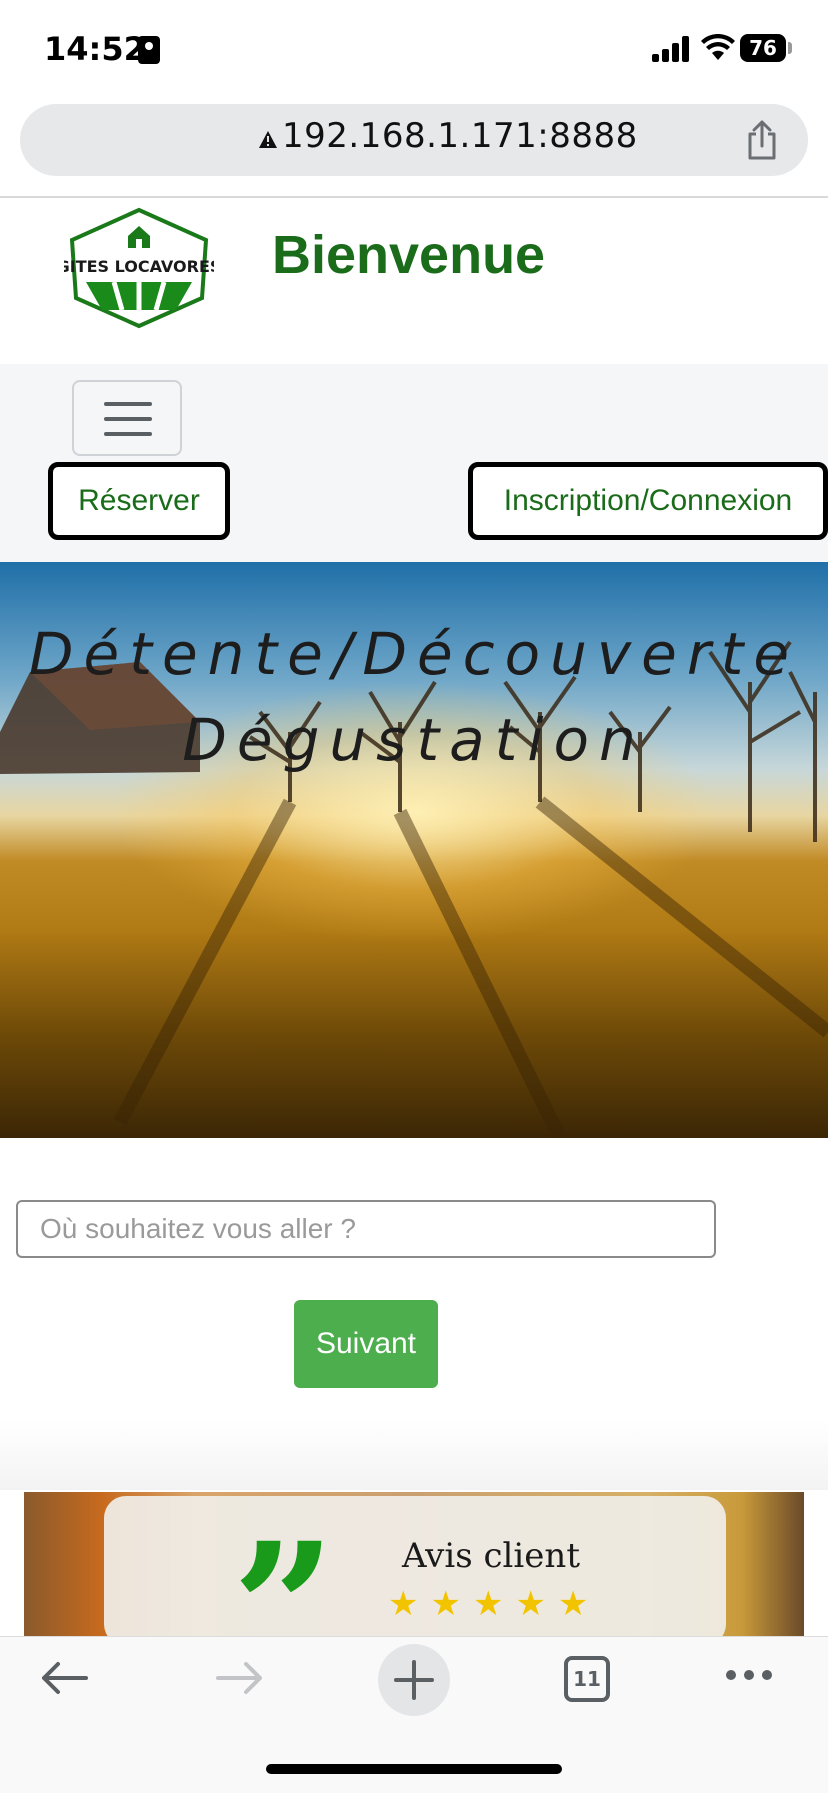 This screenshot has width=828, height=1793. What do you see at coordinates (460, 136) in the screenshot?
I see `url-text: 192.168.1.171:8888` at bounding box center [460, 136].